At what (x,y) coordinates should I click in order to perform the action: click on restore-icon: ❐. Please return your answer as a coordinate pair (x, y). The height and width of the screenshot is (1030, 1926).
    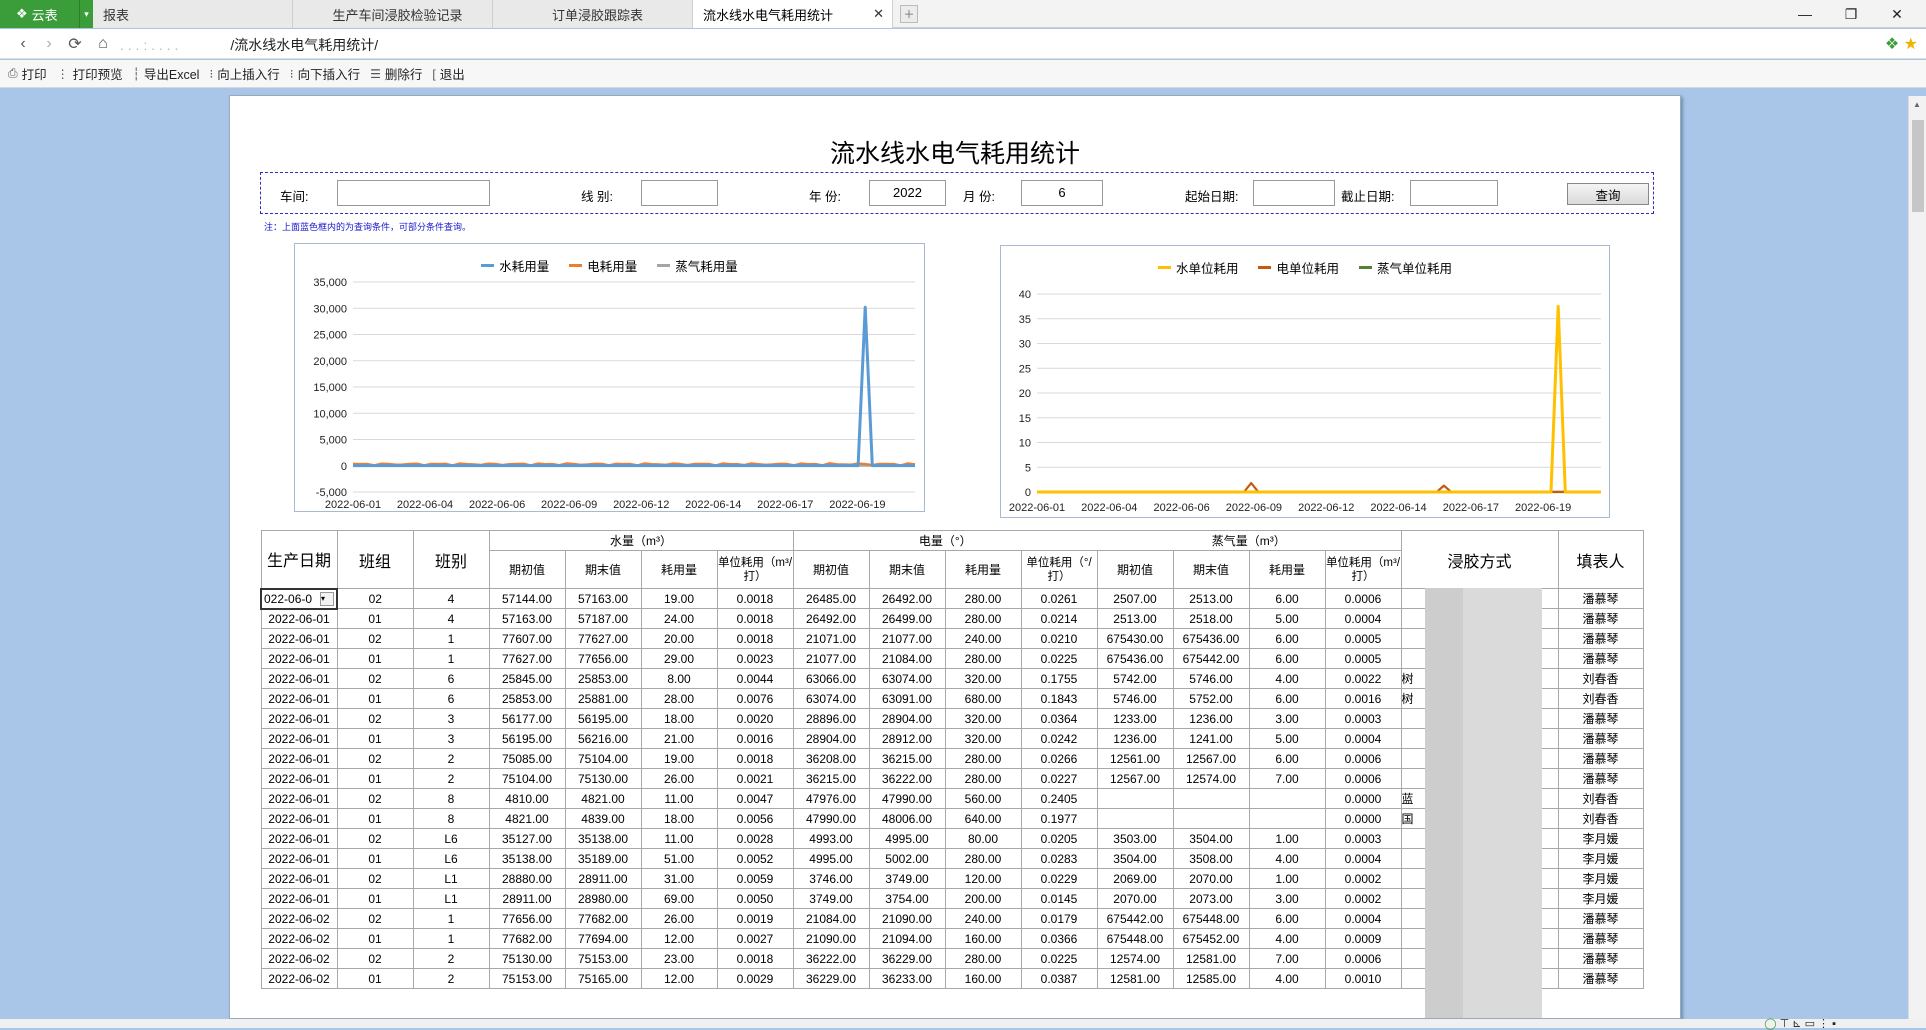
    Looking at the image, I should click on (1851, 14).